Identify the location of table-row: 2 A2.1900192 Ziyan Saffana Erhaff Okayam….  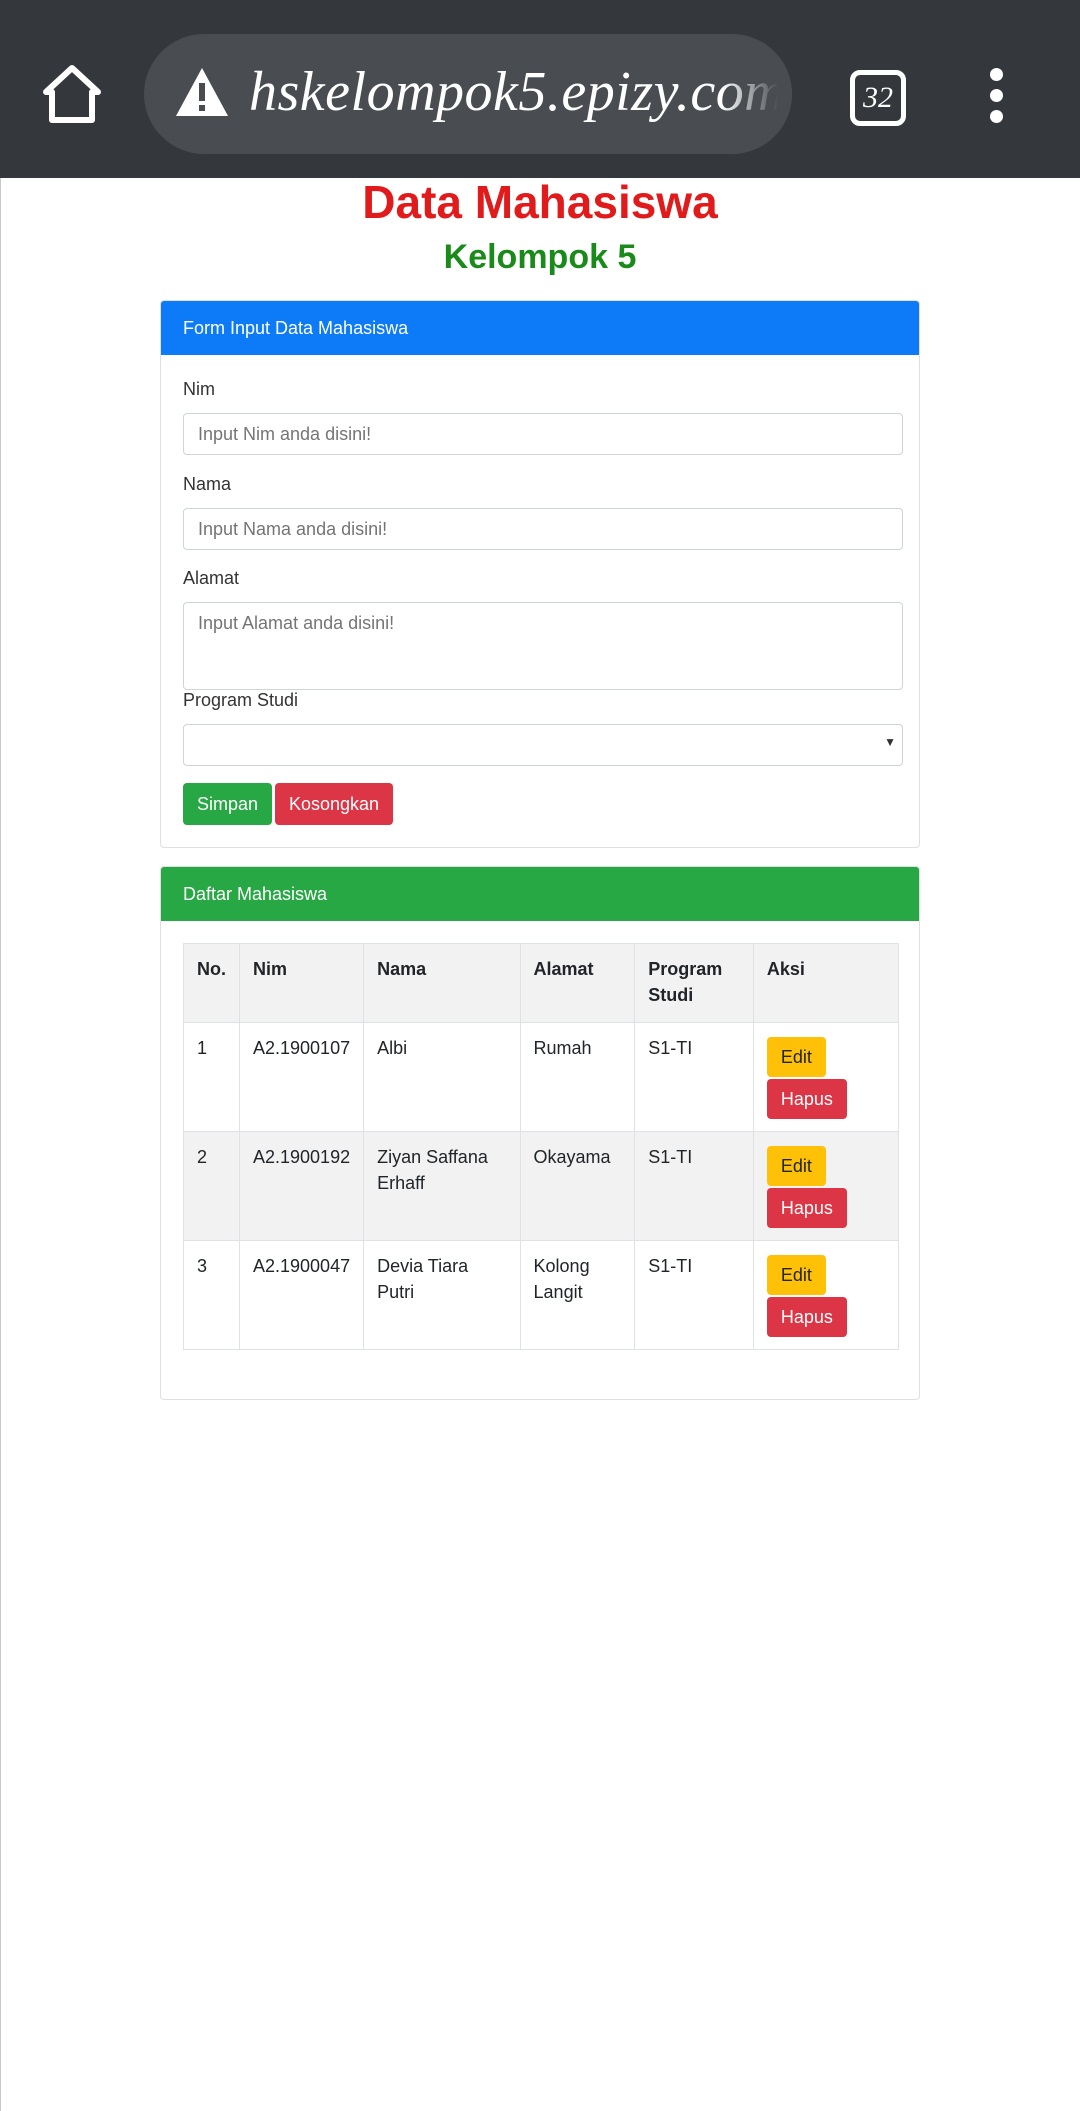
(541, 1186).